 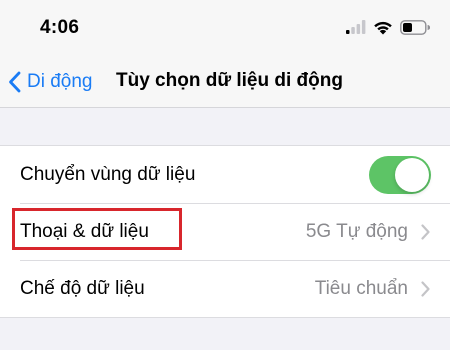 I want to click on nav-divider, so click(x=225, y=107).